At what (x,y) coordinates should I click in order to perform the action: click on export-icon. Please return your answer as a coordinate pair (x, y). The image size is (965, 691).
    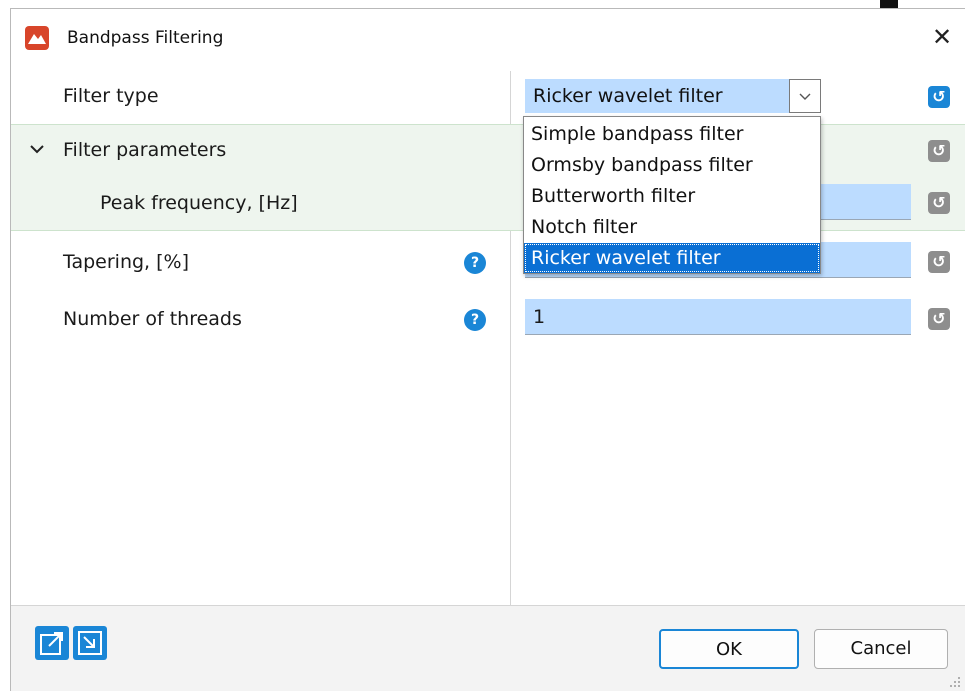
    Looking at the image, I should click on (51, 643).